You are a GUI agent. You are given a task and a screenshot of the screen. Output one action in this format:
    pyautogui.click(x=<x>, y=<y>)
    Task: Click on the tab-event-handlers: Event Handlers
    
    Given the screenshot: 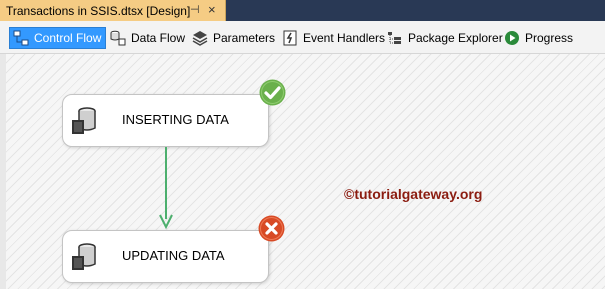 What is the action you would take?
    pyautogui.click(x=333, y=38)
    